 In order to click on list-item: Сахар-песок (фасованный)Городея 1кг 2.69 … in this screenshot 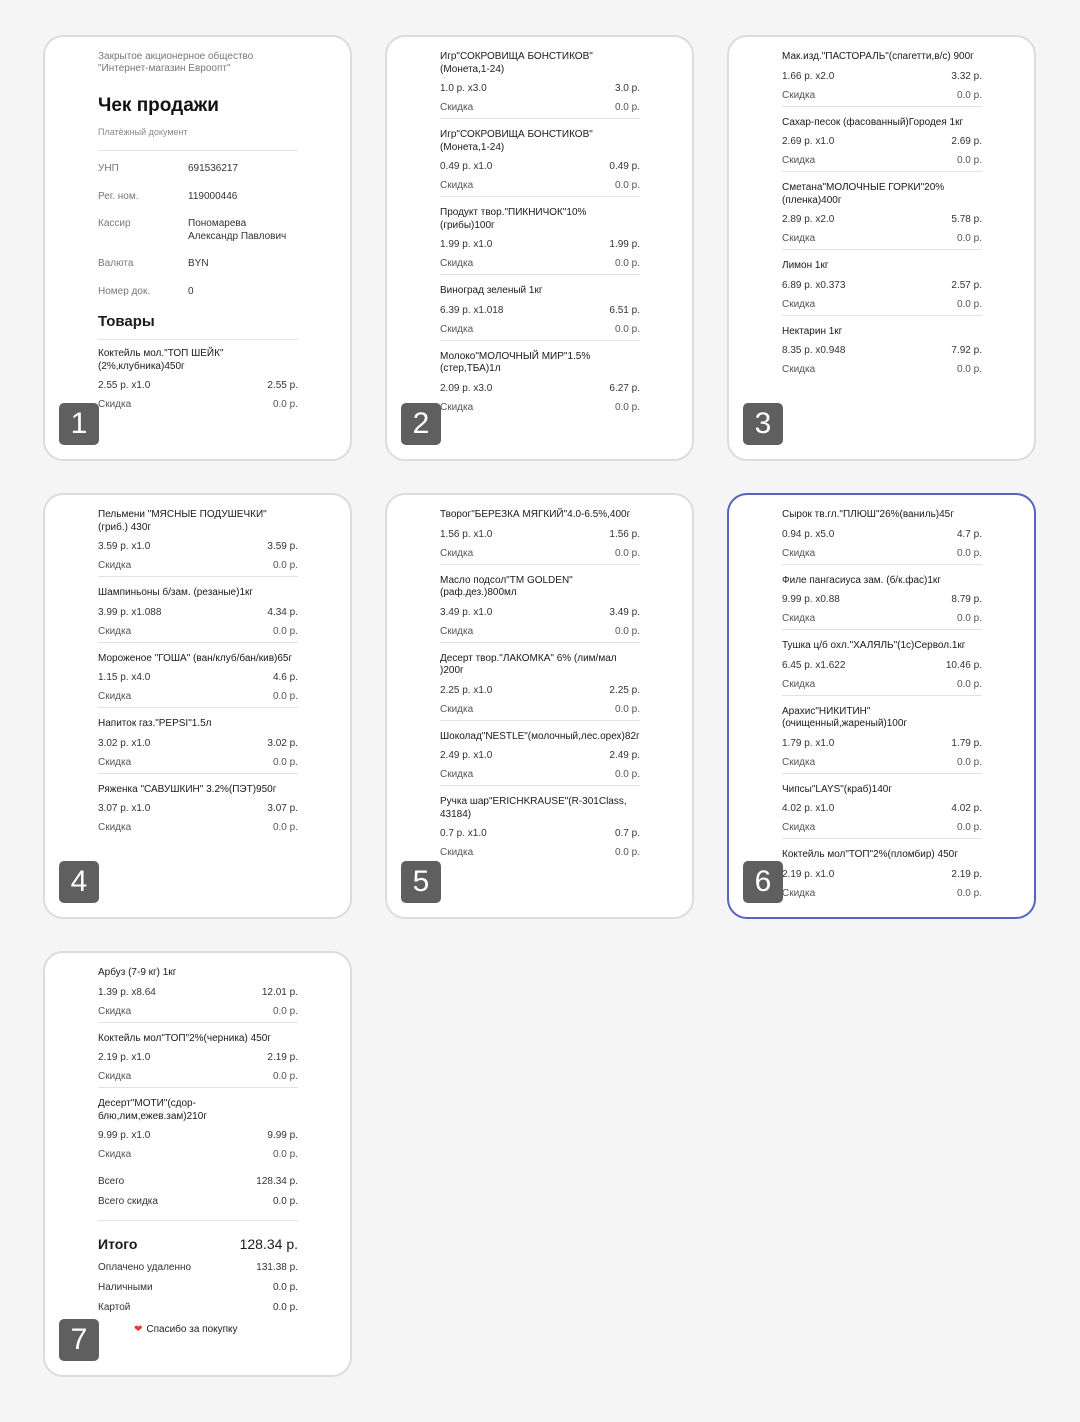, I will do `click(882, 144)`.